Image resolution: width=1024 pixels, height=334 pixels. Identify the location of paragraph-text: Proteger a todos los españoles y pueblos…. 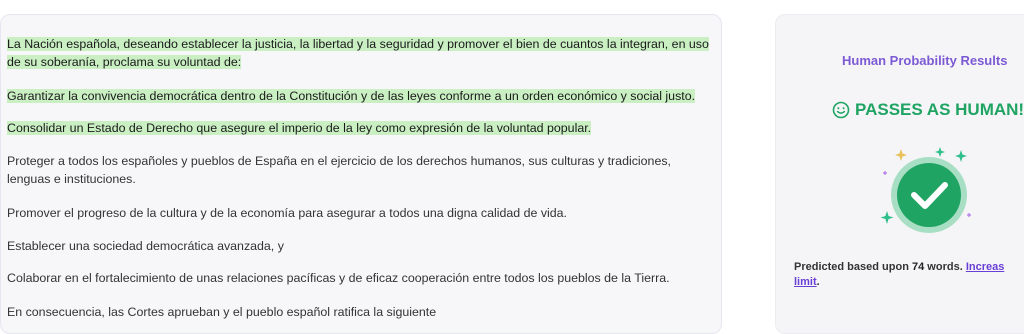
(339, 170).